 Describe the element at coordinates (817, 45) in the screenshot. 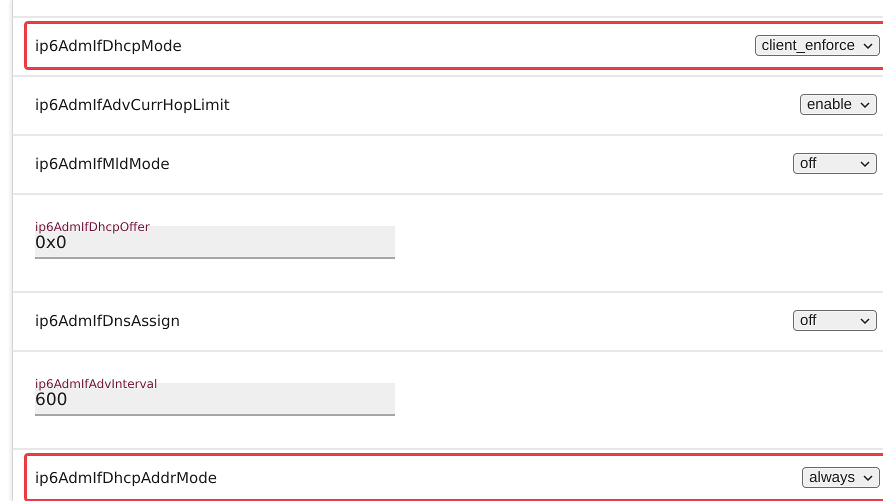

I see `dropdown: client_enforce` at that location.